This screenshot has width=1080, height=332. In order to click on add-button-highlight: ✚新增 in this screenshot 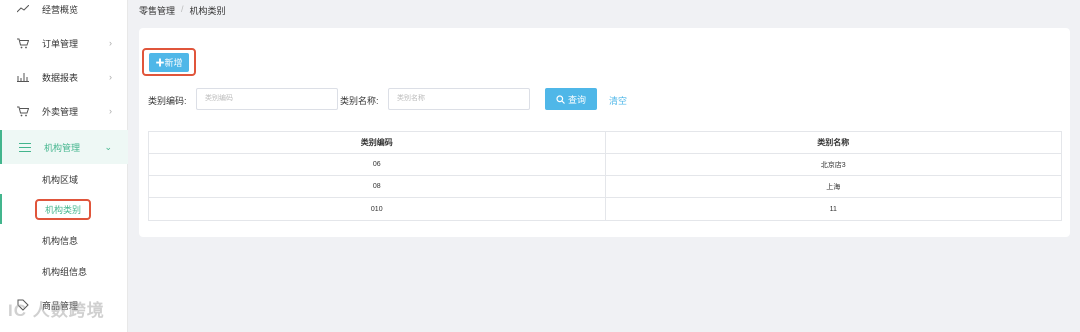, I will do `click(169, 62)`.